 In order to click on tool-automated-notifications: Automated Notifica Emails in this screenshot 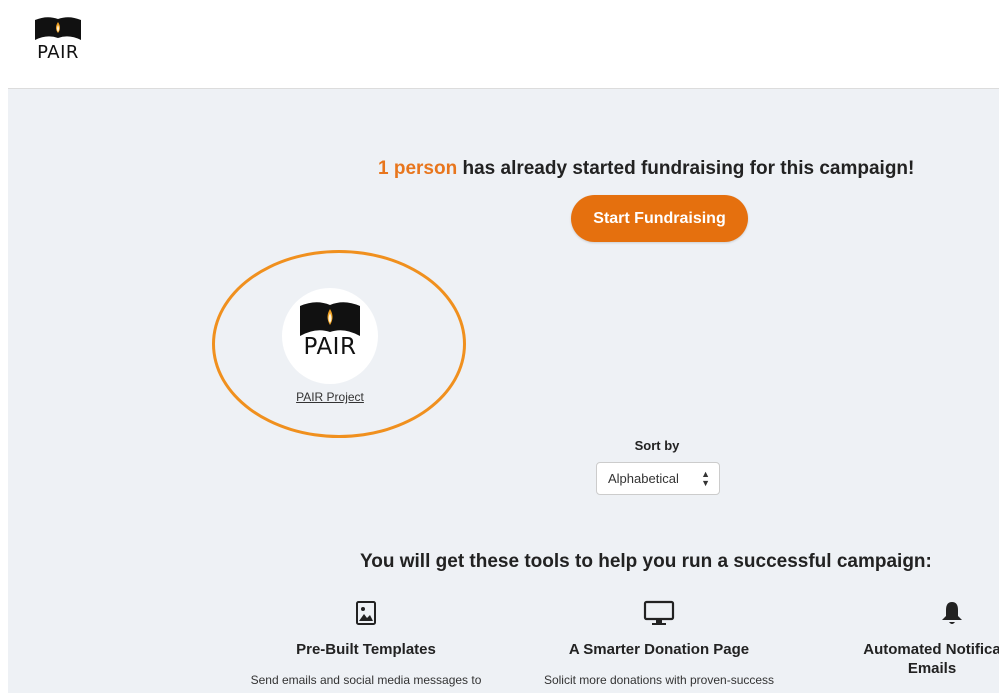, I will do `click(920, 639)`.